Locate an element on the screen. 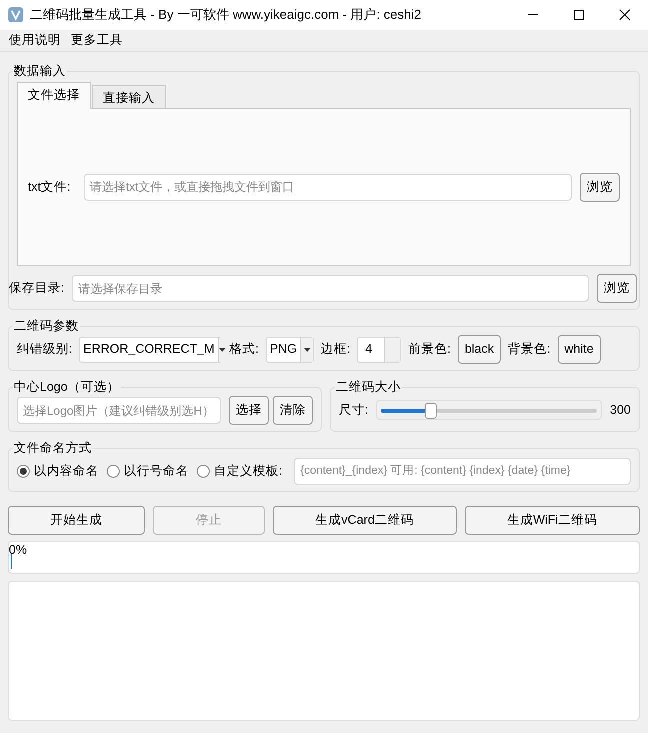 Image resolution: width=648 pixels, height=733 pixels. progress-text: 0% is located at coordinates (18, 550).